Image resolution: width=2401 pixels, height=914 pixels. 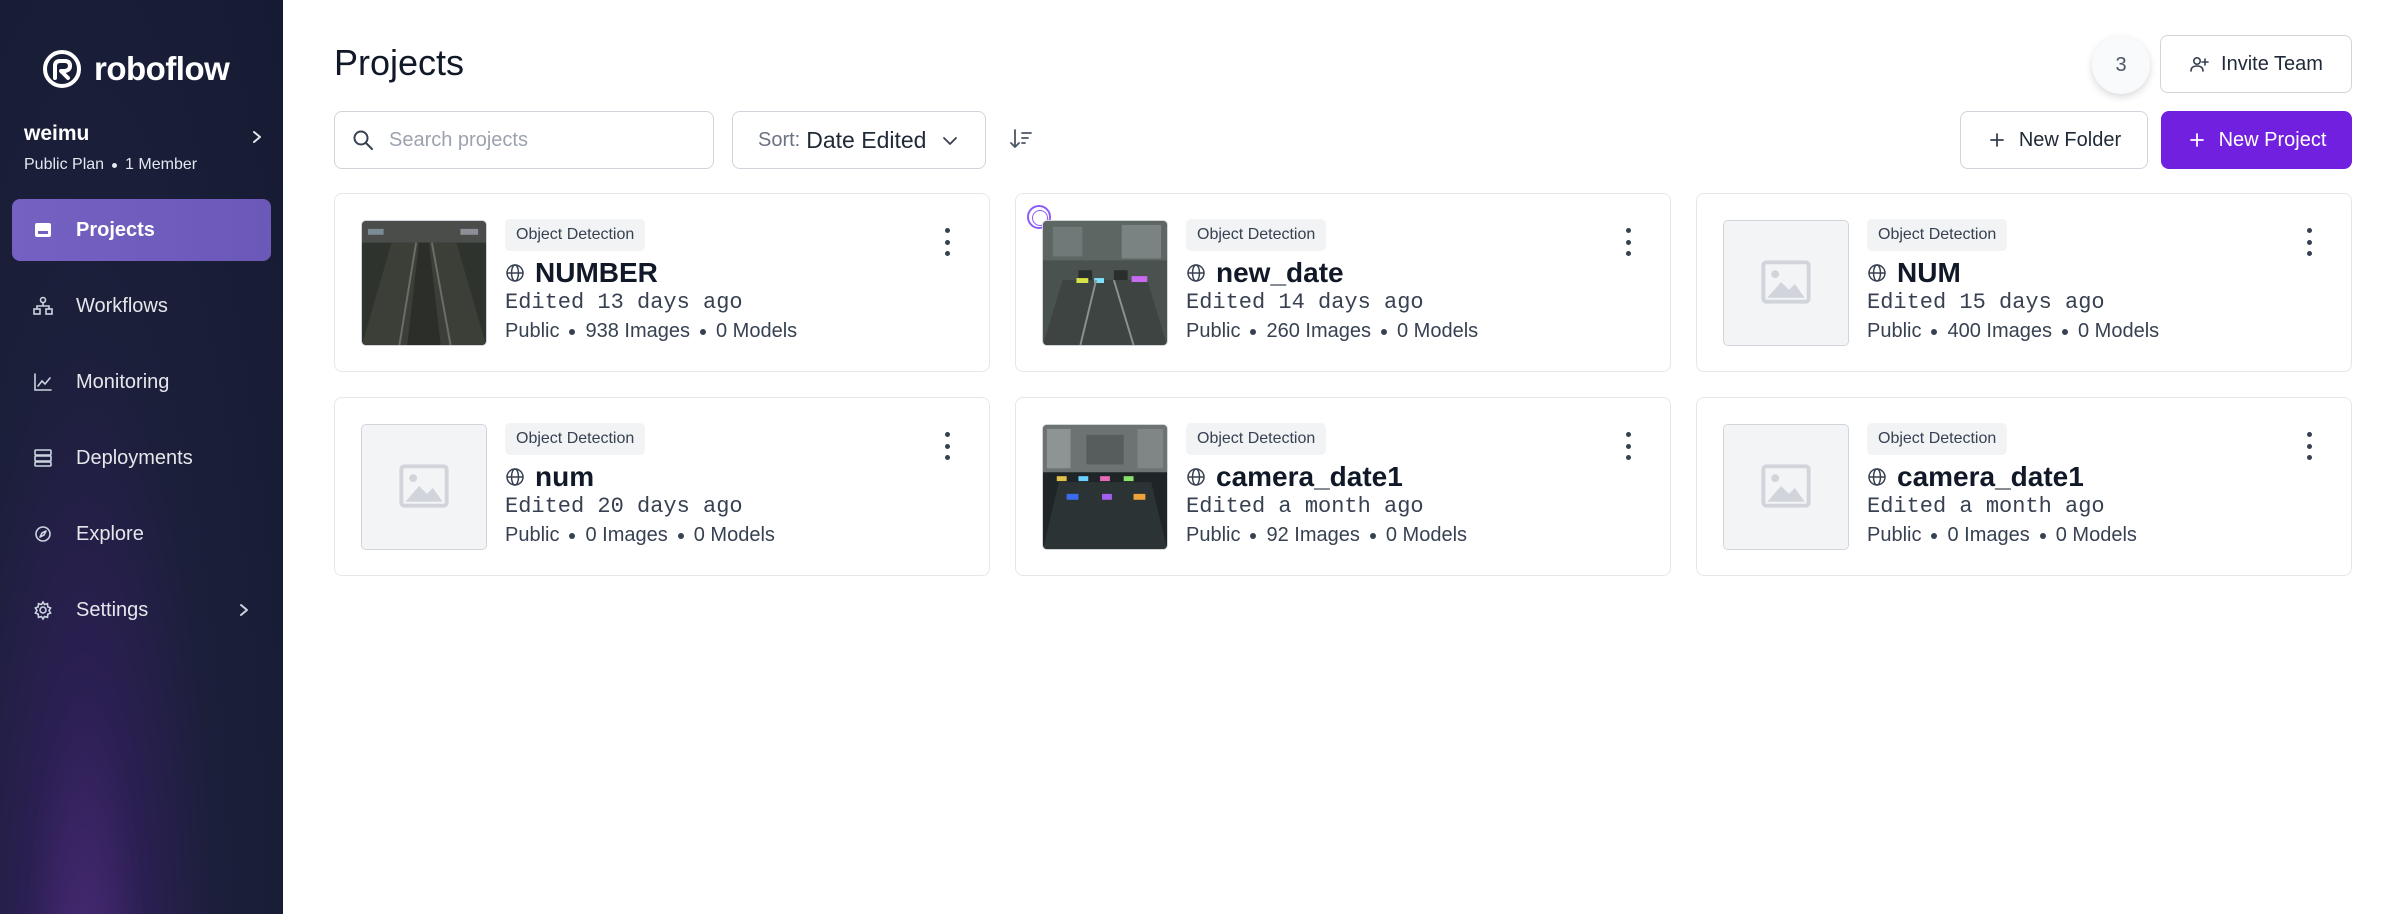 What do you see at coordinates (141, 306) in the screenshot?
I see `sidebar-item-workflows: Workflows` at bounding box center [141, 306].